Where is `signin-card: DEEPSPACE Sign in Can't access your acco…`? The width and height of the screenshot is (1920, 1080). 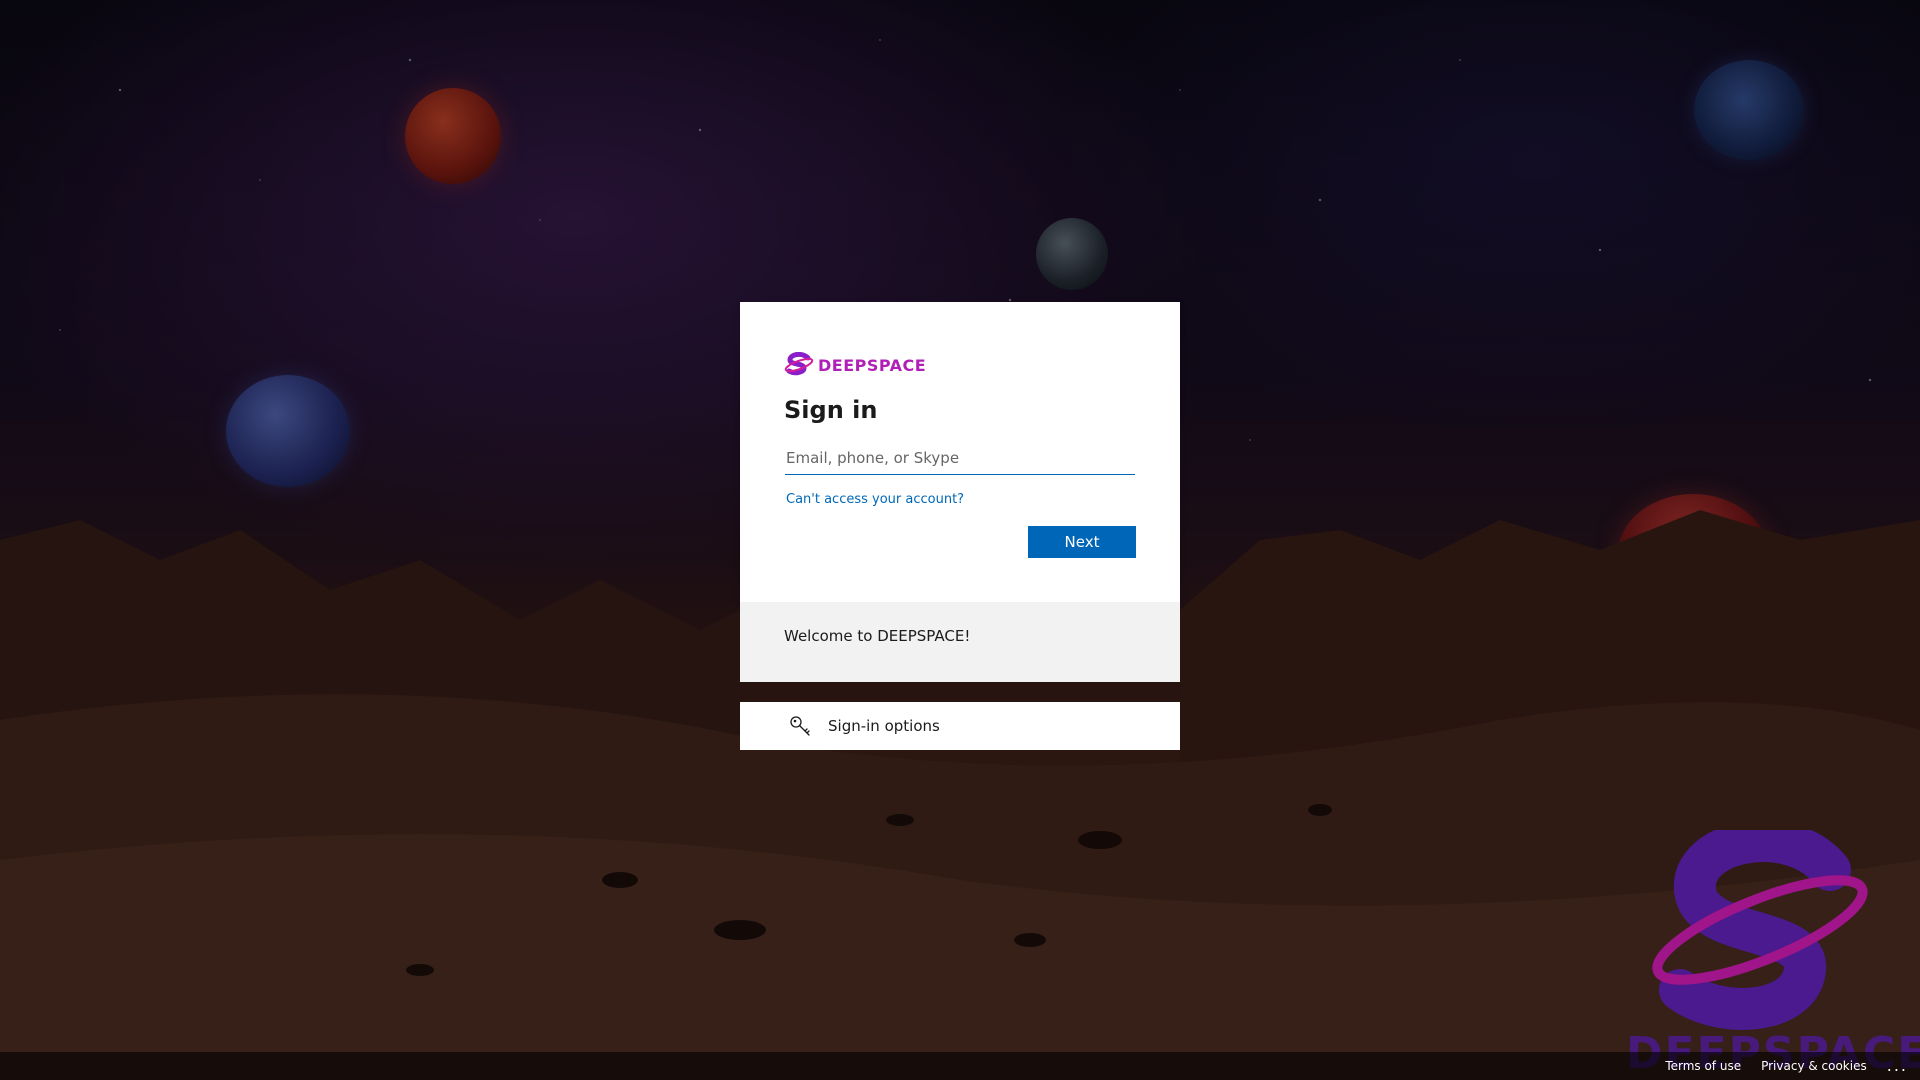 signin-card: DEEPSPACE Sign in Can't access your acco… is located at coordinates (960, 452).